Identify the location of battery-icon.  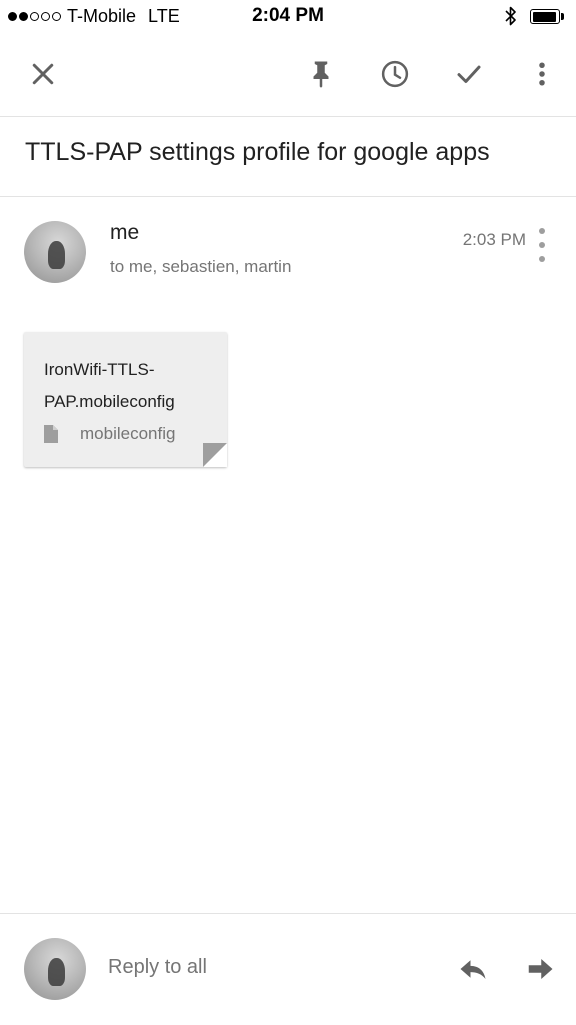
(545, 16).